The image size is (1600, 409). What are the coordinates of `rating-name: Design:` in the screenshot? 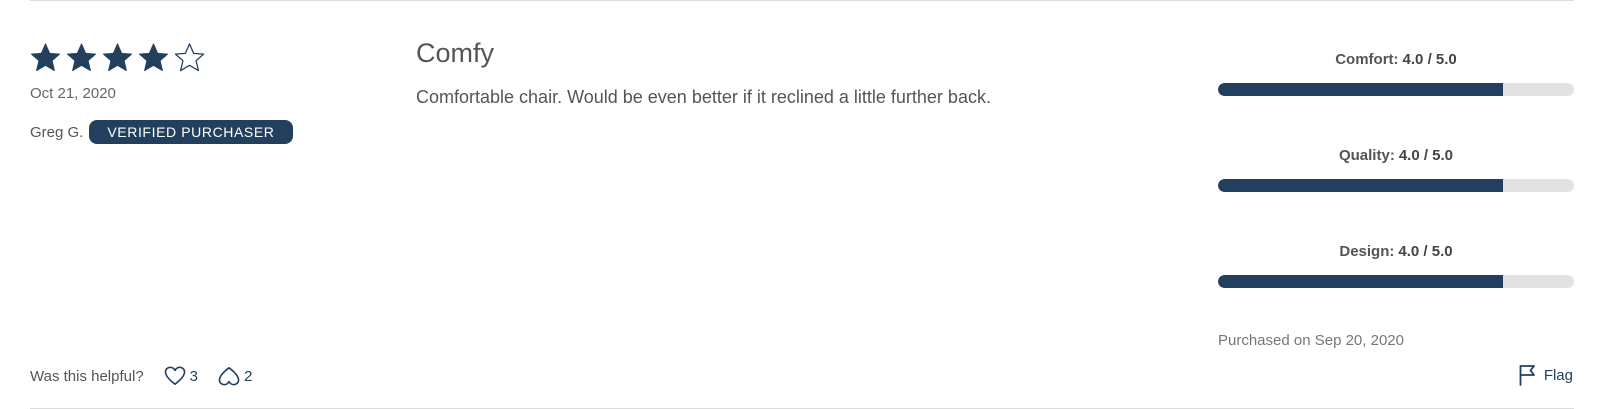 It's located at (1367, 251).